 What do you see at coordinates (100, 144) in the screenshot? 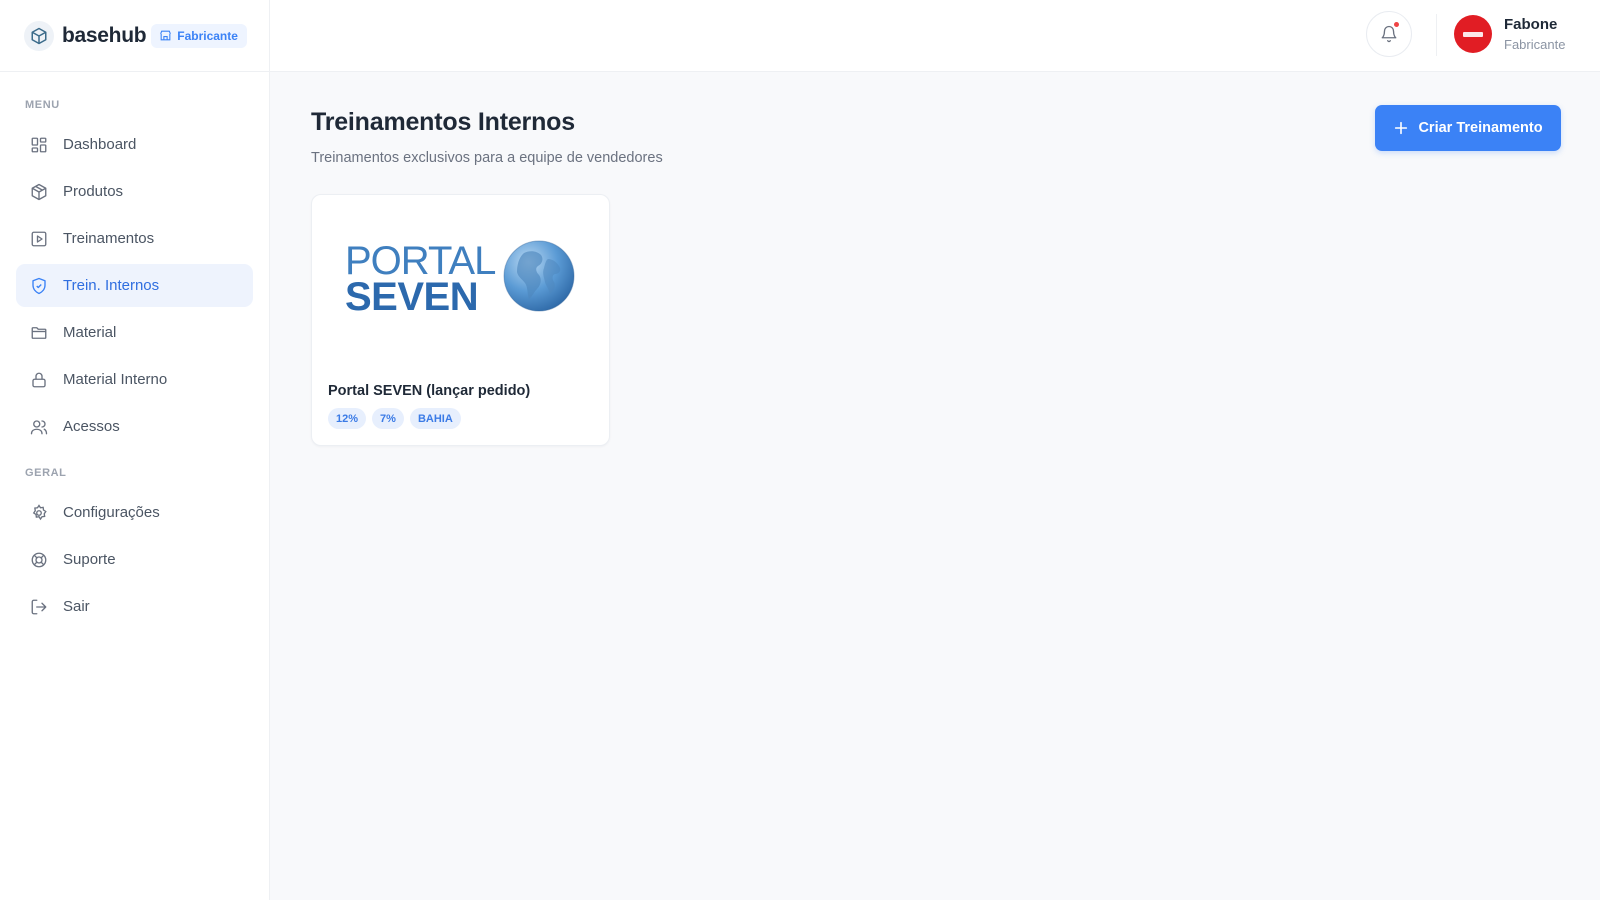
I see `sidebar-item-label: Dashboard` at bounding box center [100, 144].